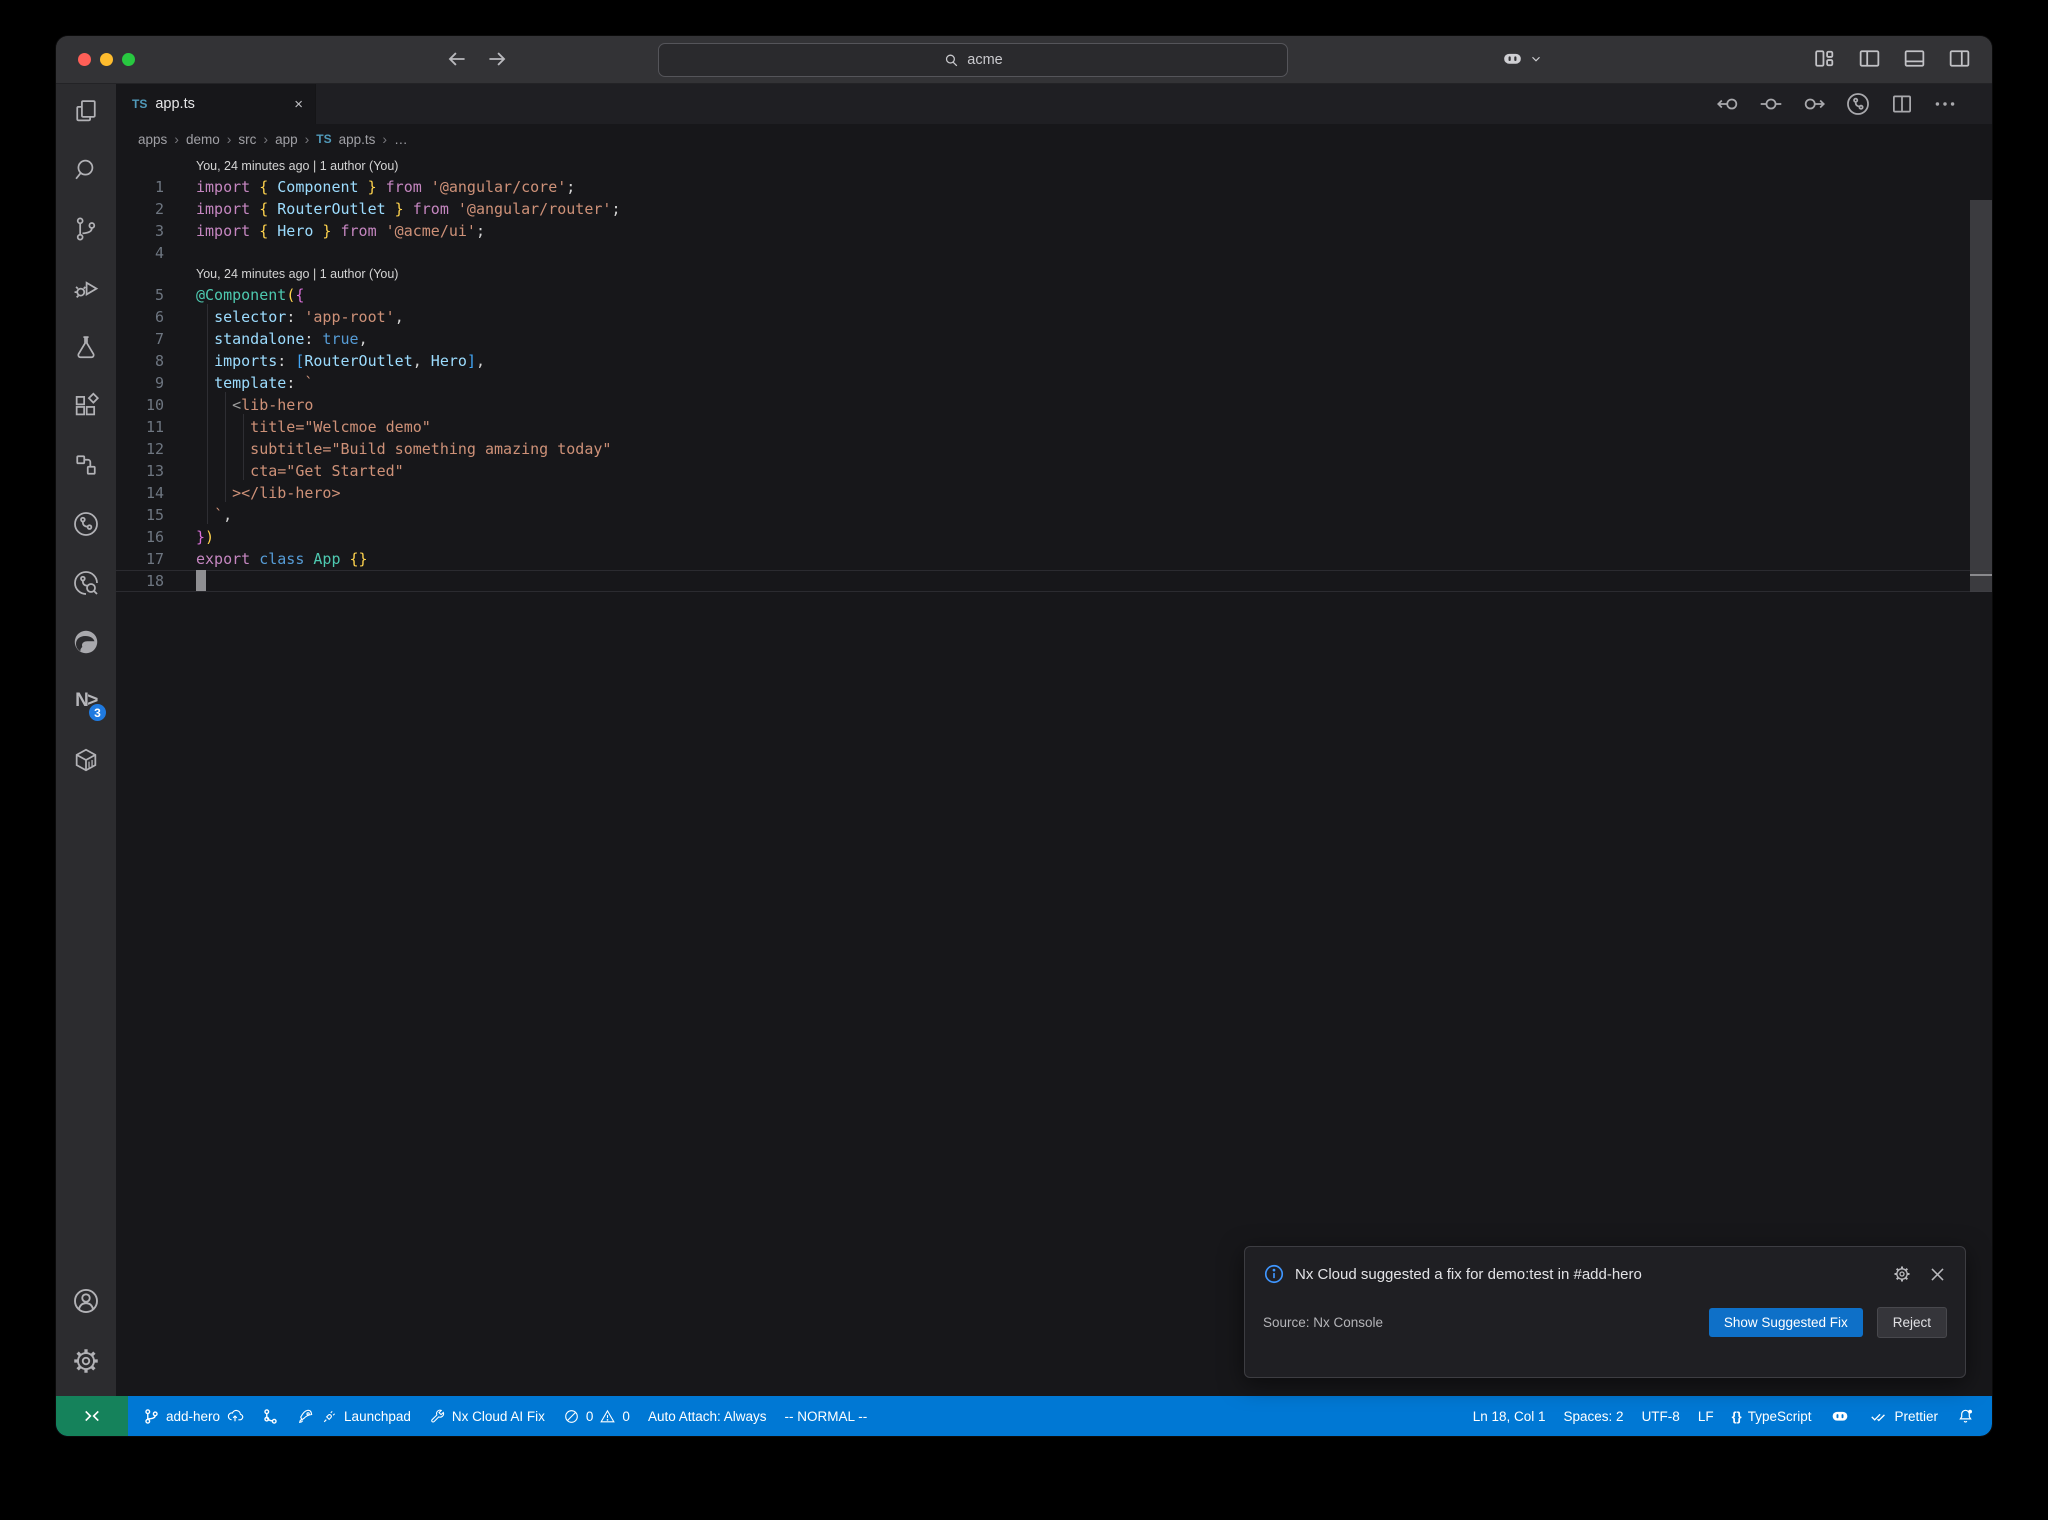 The width and height of the screenshot is (2048, 1520). What do you see at coordinates (1878, 1417) in the screenshot?
I see `double-check-icon` at bounding box center [1878, 1417].